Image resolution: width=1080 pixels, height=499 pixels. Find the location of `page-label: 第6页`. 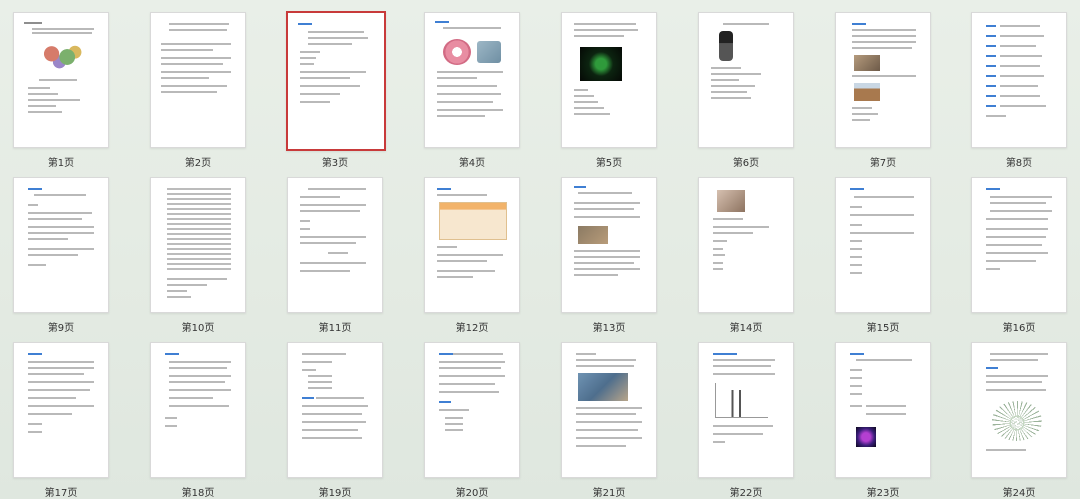

page-label: 第6页 is located at coordinates (746, 163).